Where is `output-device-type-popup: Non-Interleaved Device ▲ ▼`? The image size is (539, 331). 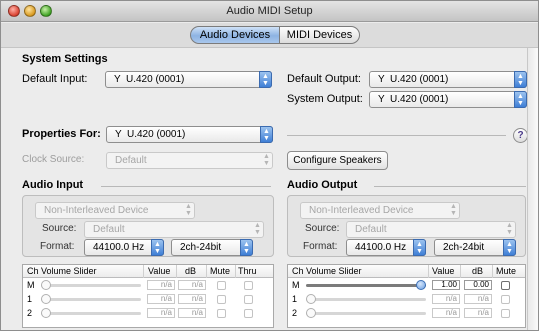
output-device-type-popup: Non-Interleaved Device ▲ ▼ is located at coordinates (380, 210).